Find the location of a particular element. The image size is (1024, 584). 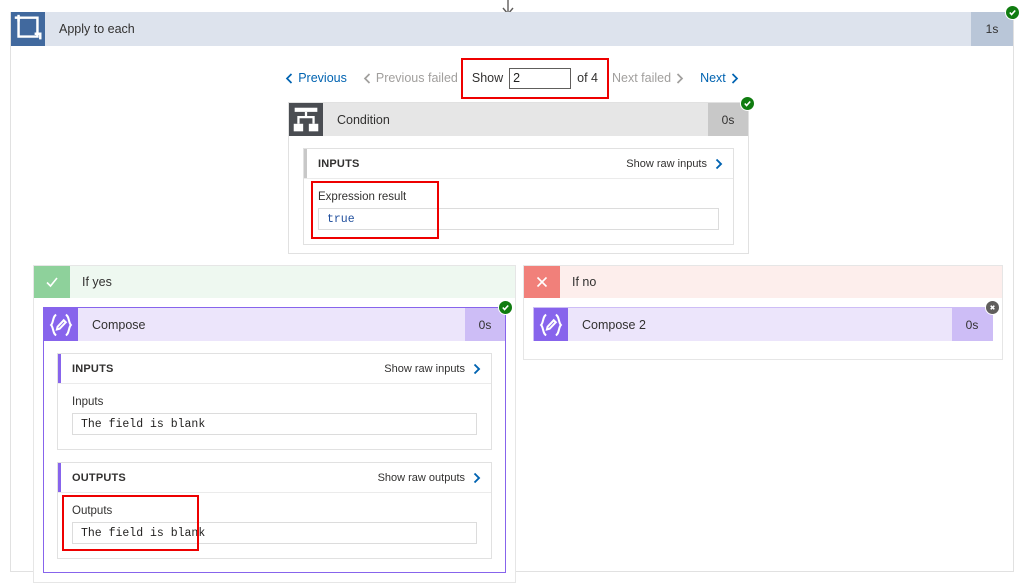

branch-if-no: If no Compose 2 0s is located at coordinates (763, 312).